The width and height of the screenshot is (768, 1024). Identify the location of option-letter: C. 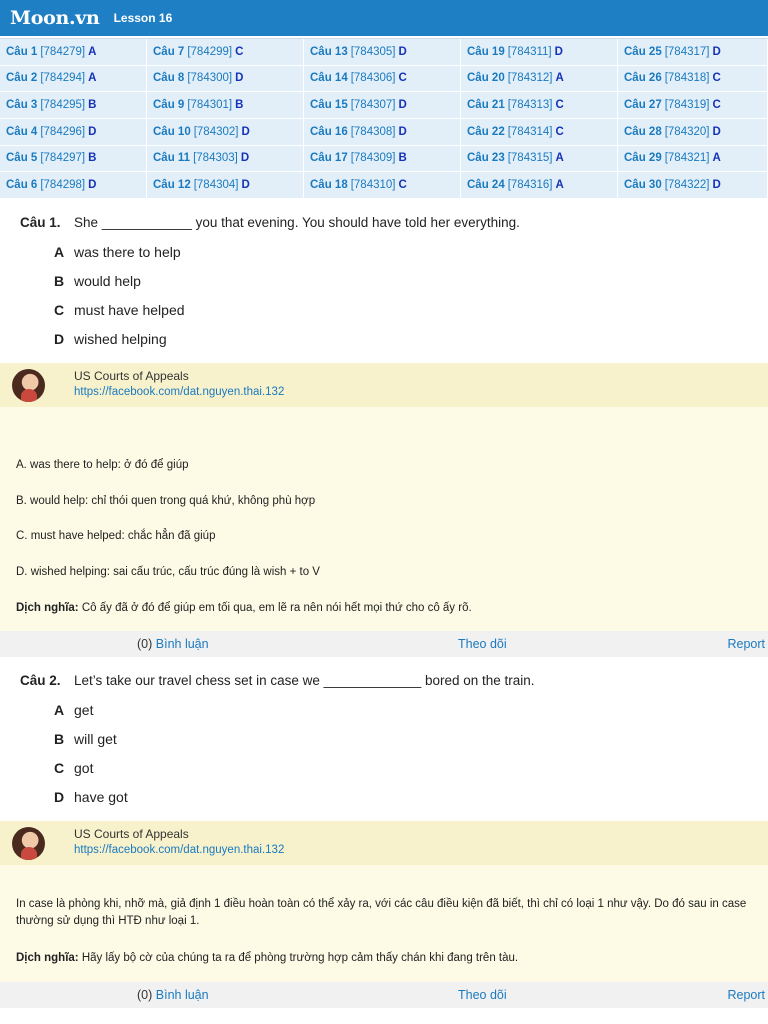
(59, 310).